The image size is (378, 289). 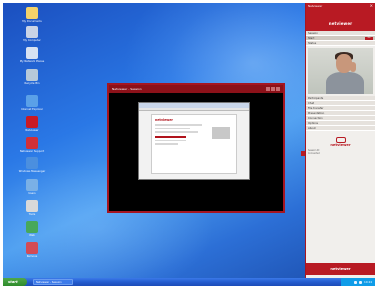 What do you see at coordinates (221, 133) in the screenshot?
I see `page-image` at bounding box center [221, 133].